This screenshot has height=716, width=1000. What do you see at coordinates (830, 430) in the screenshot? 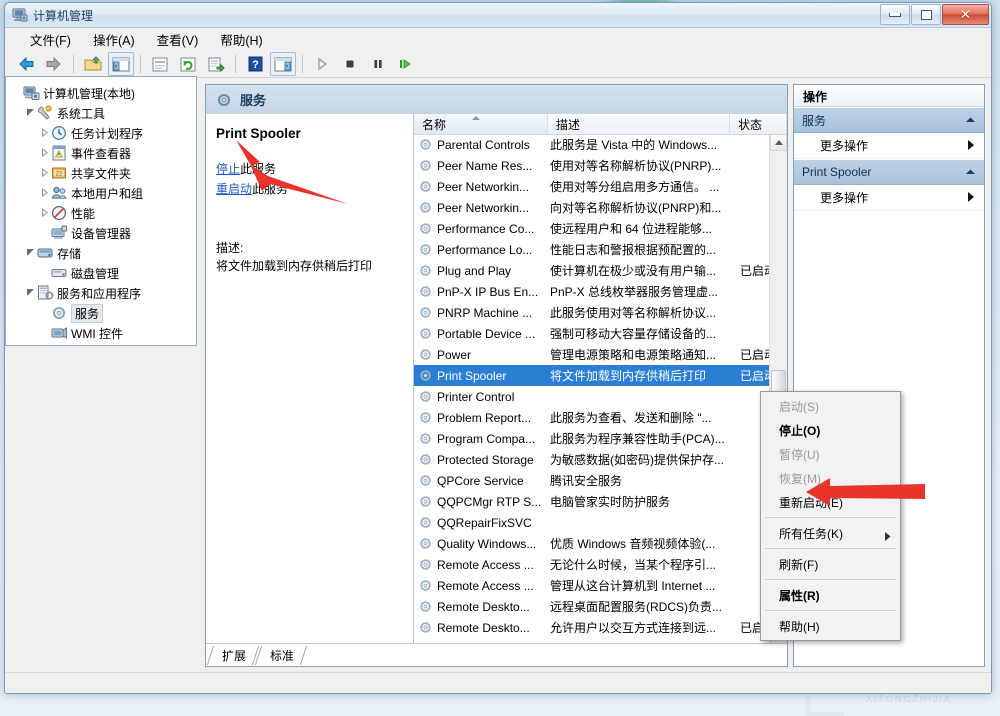
I see `ctx-stop: 停止(O)` at bounding box center [830, 430].